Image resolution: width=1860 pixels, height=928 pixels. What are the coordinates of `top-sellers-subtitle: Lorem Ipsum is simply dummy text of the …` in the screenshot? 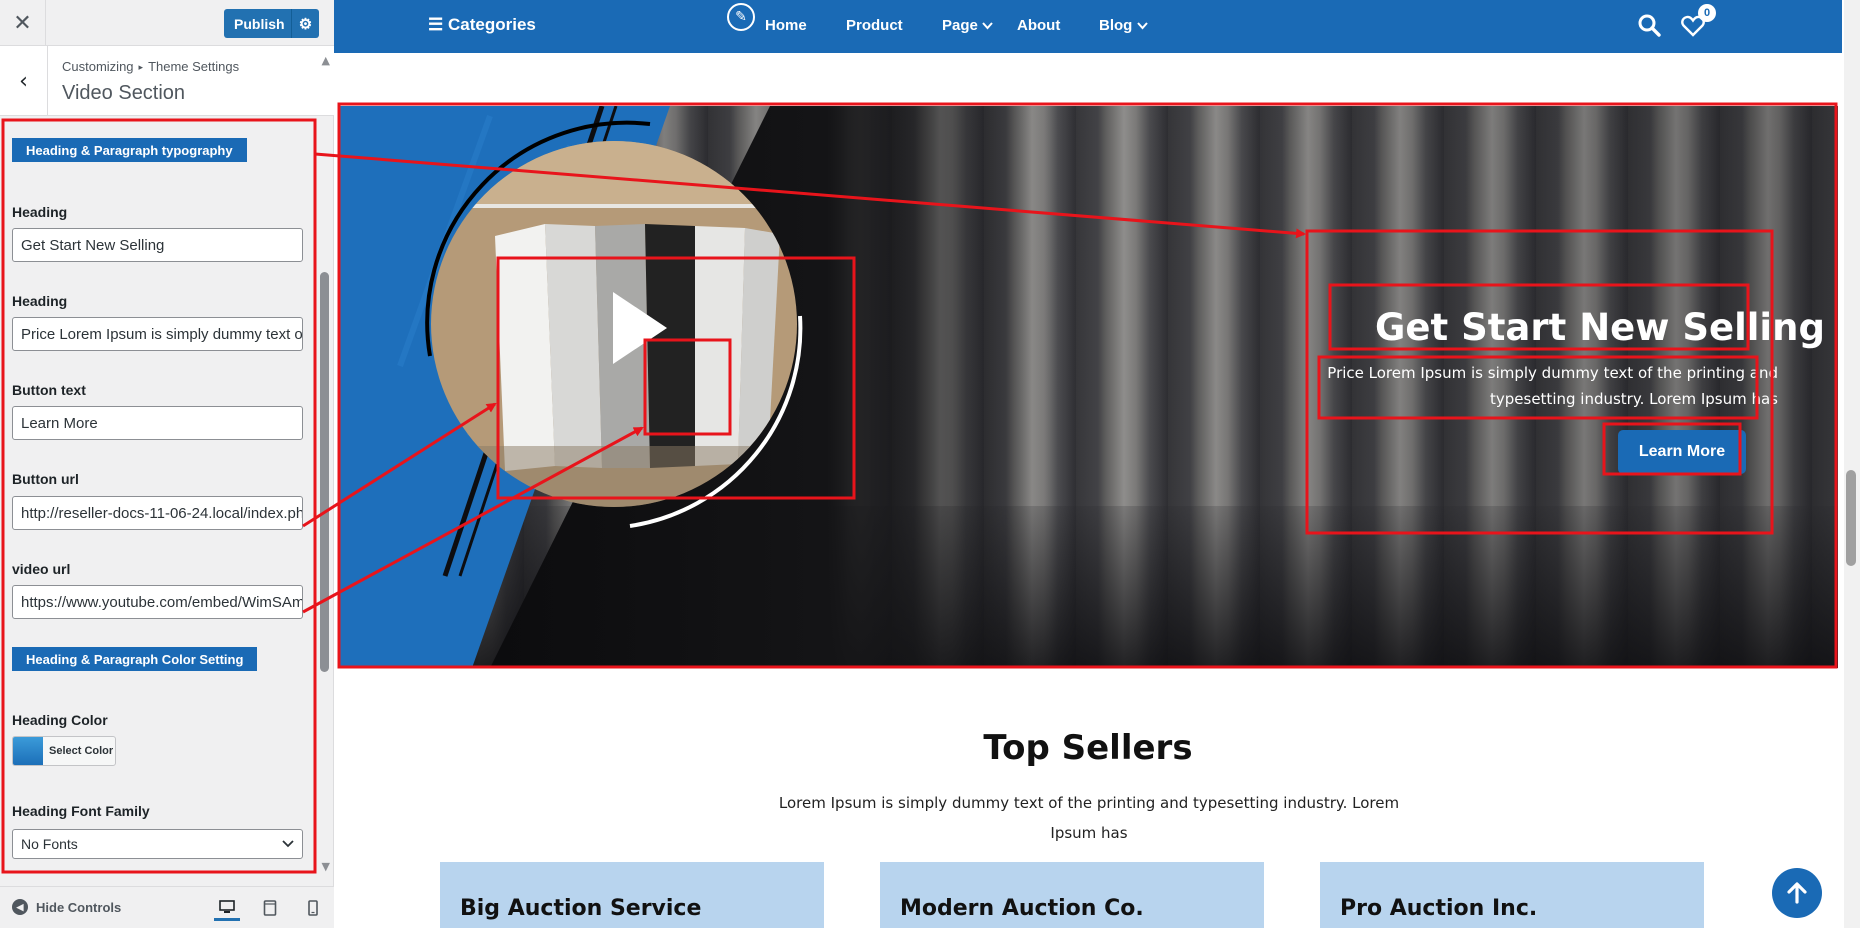 It's located at (1089, 818).